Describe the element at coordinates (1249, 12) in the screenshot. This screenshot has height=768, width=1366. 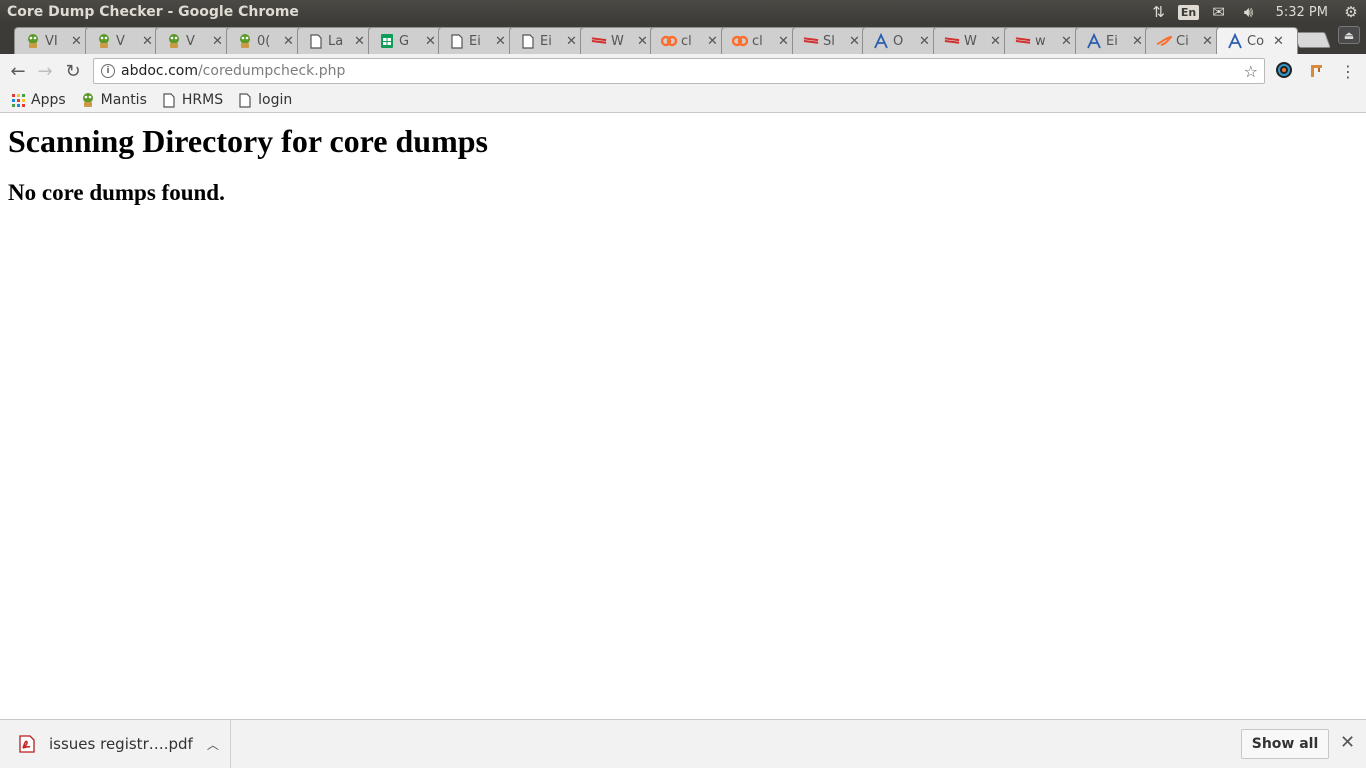
I see `volume-icon: 🔊︎` at that location.